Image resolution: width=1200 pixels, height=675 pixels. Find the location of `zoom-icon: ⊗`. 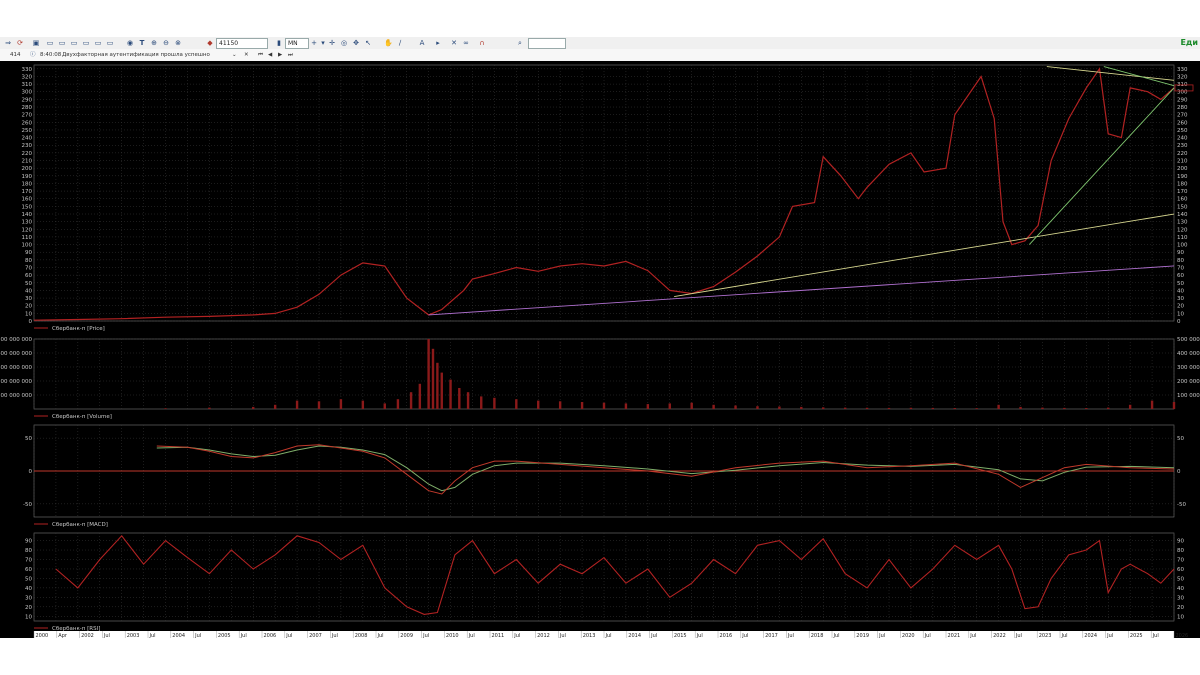

zoom-icon: ⊗ is located at coordinates (178, 43).